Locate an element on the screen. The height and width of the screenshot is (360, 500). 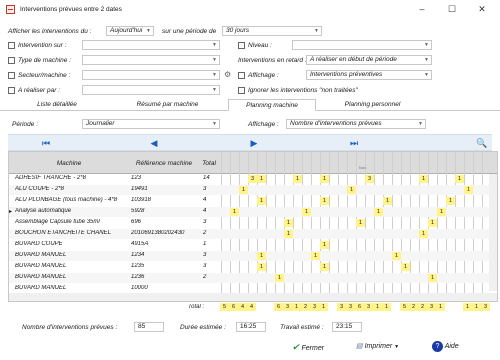
intervention-select: ▼ is located at coordinates (151, 45).